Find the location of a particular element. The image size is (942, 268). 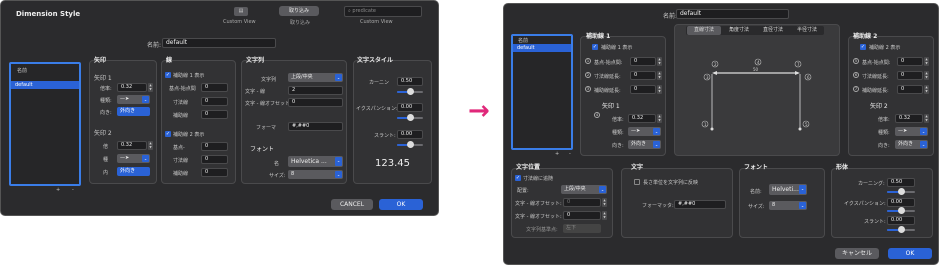

ext2-base-field: 0 is located at coordinates (910, 61).